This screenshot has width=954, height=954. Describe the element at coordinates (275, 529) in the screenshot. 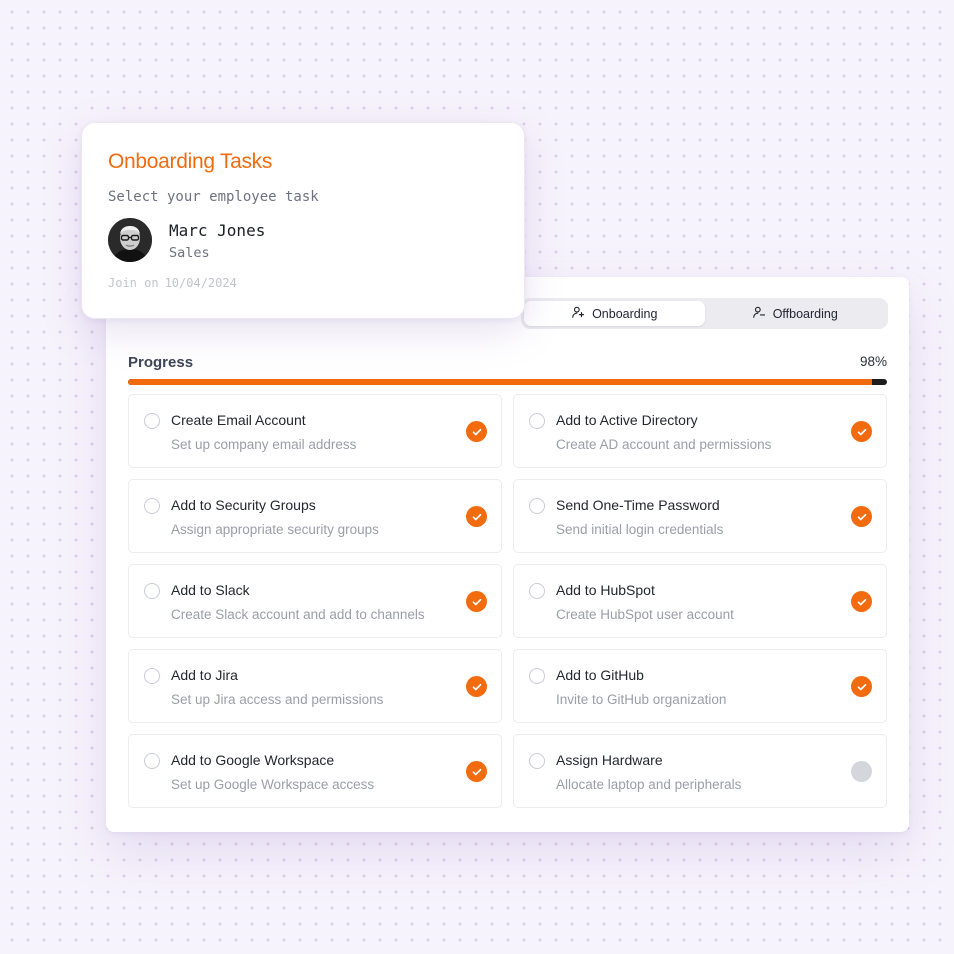

I see `task-description: Assign appropriate security groups` at that location.